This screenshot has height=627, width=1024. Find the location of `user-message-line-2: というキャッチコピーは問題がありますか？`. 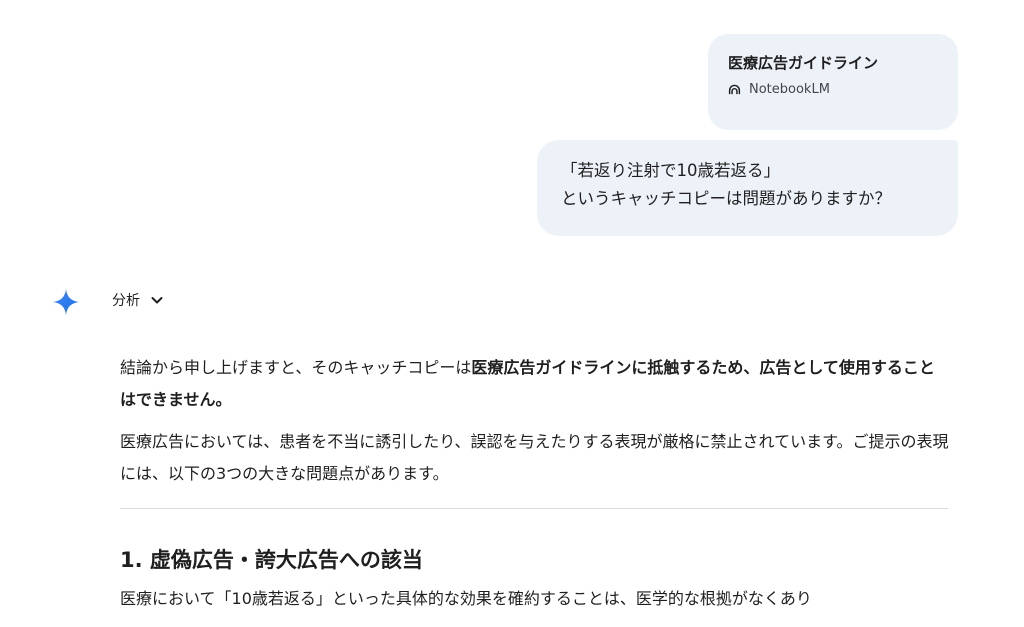

user-message-line-2: というキャッチコピーは問題がありますか？ is located at coordinates (726, 198).